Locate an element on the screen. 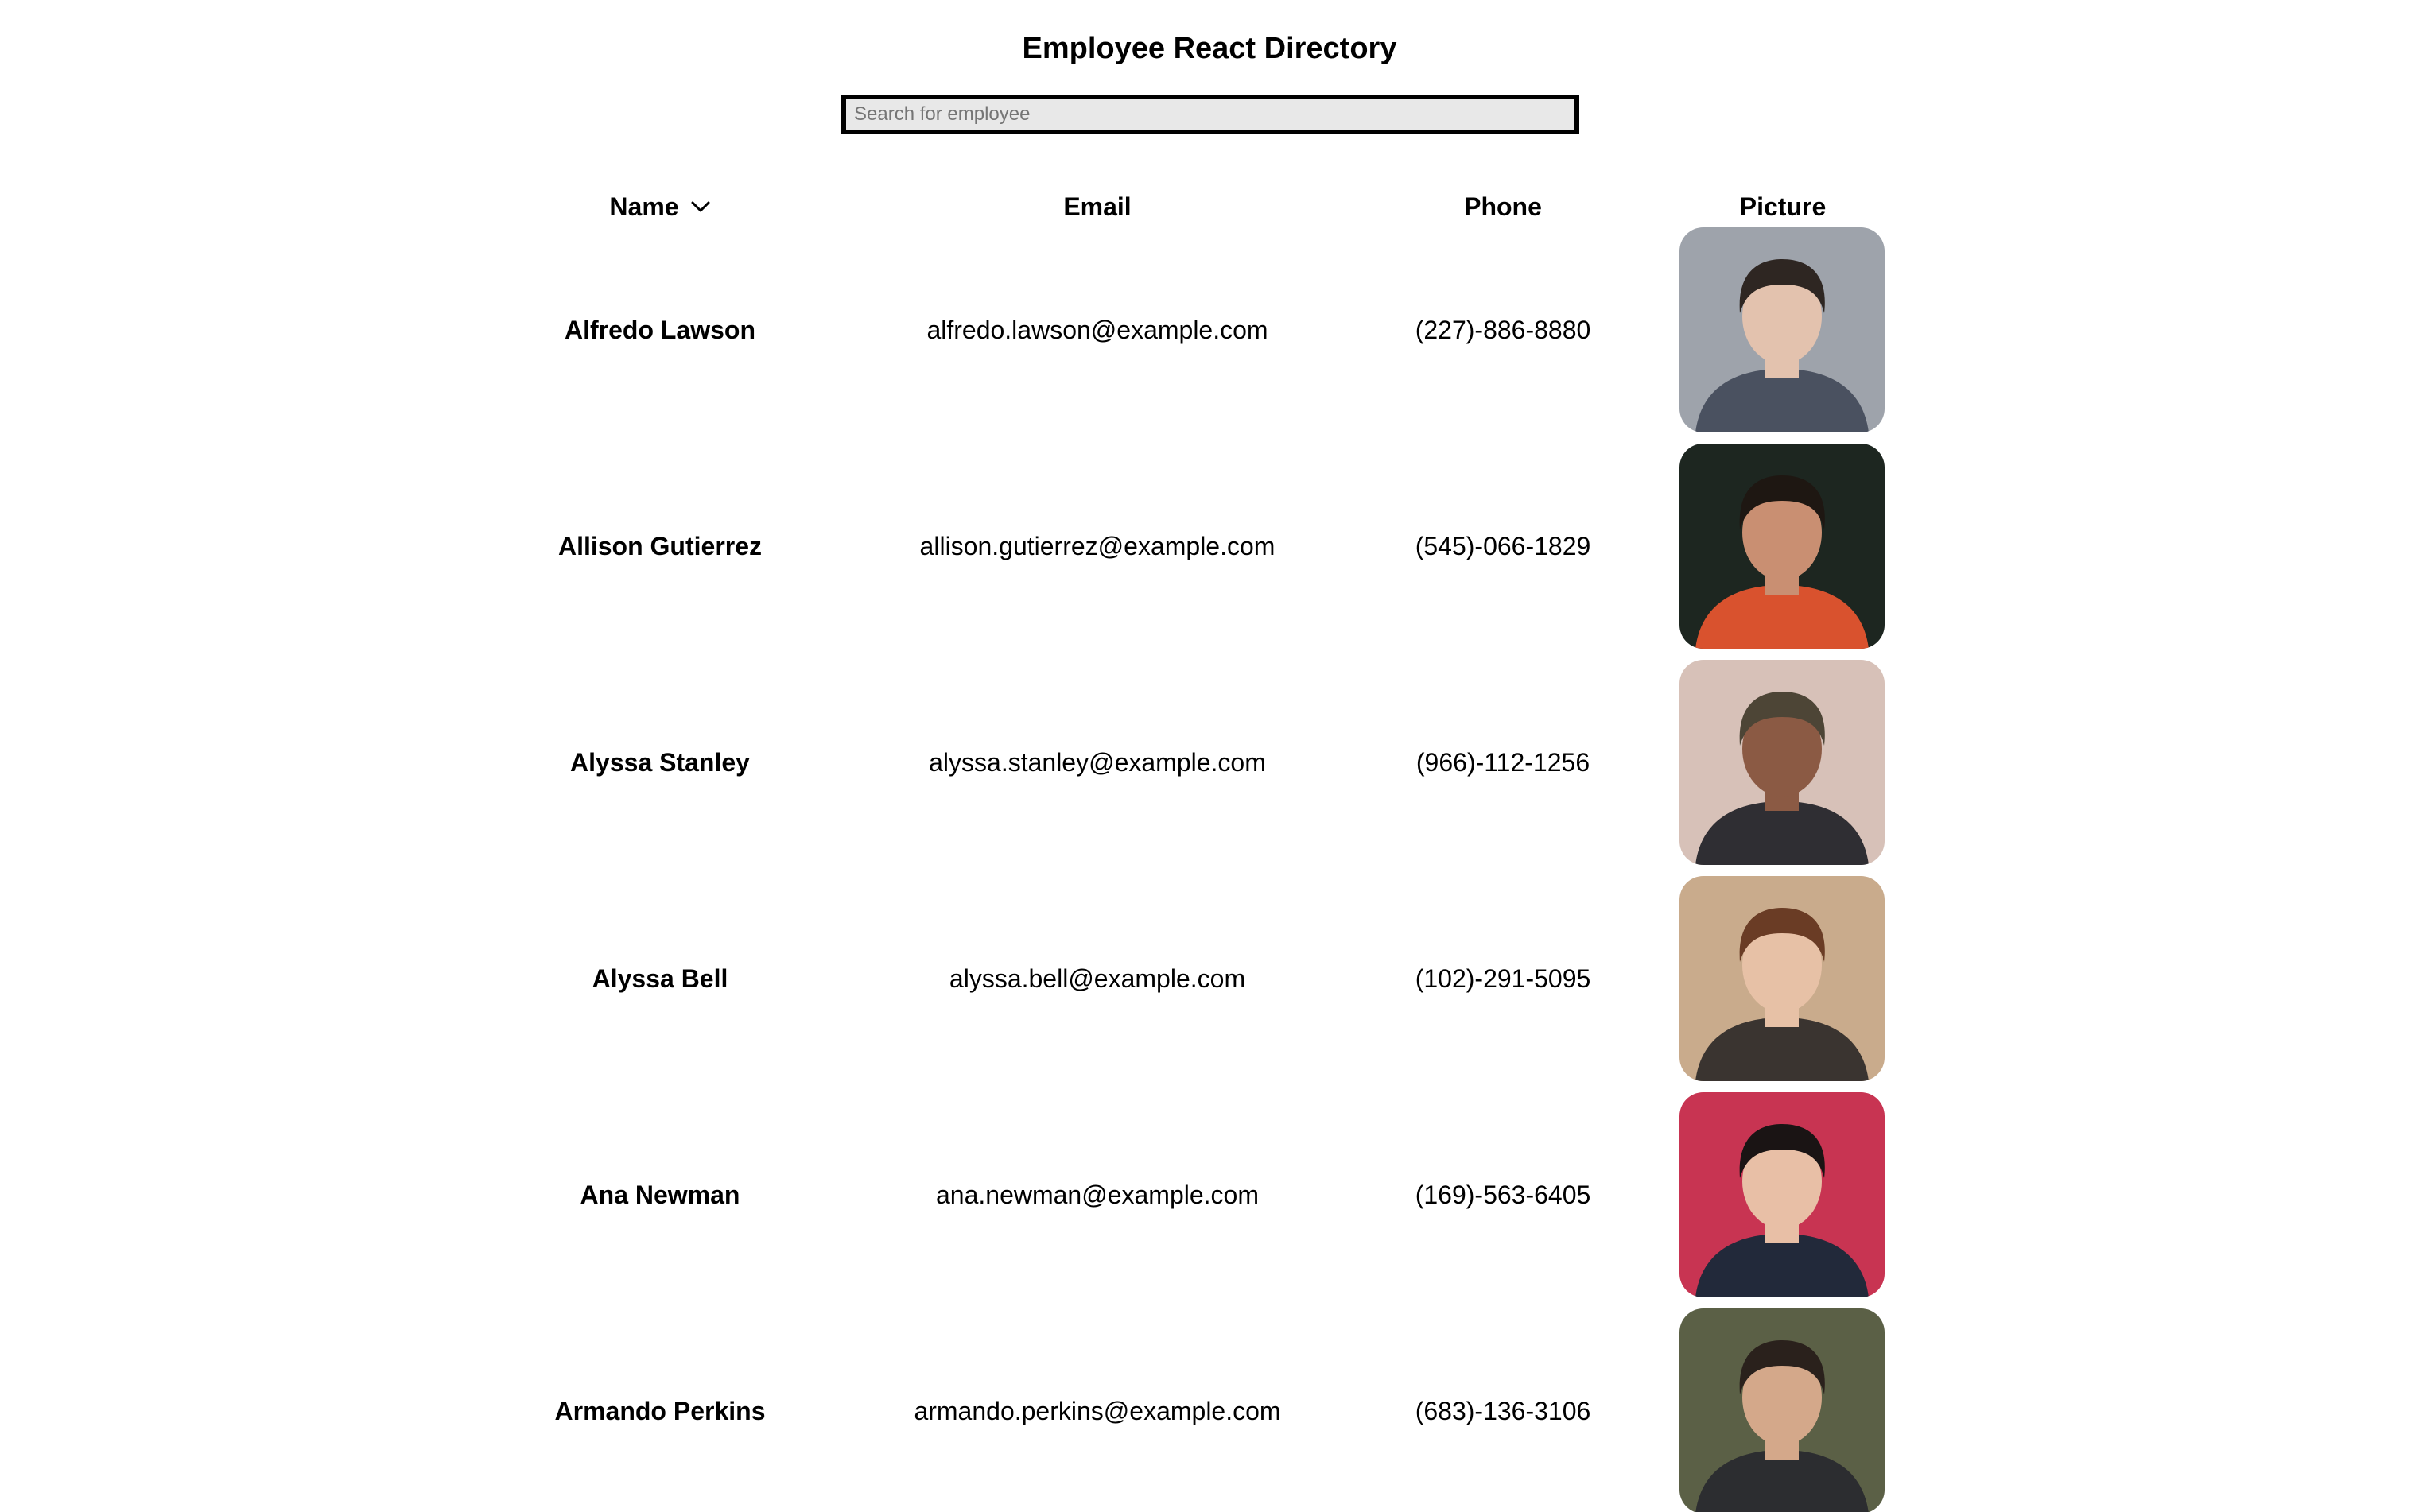 Image resolution: width=2419 pixels, height=1512 pixels. header-name: Name is located at coordinates (660, 207).